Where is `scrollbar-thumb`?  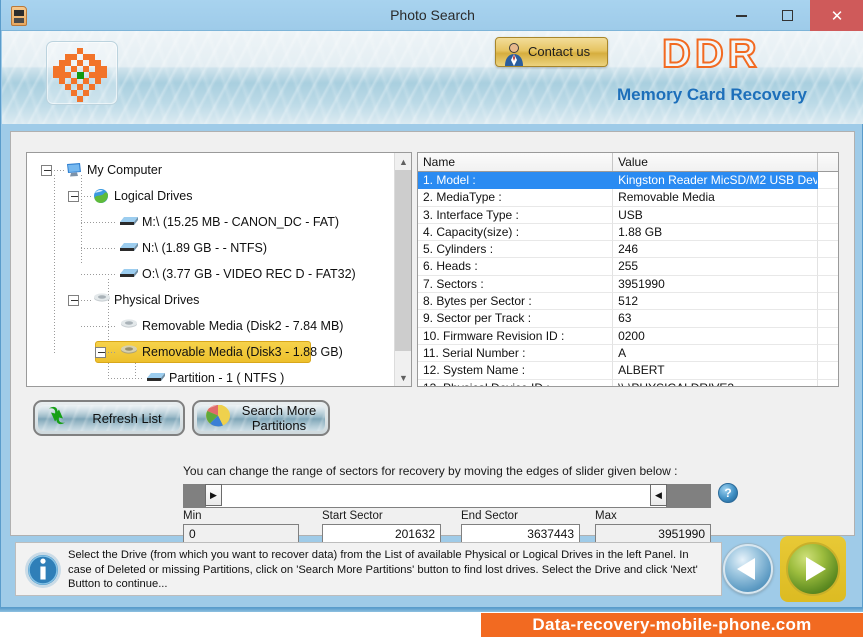 scrollbar-thumb is located at coordinates (403, 260).